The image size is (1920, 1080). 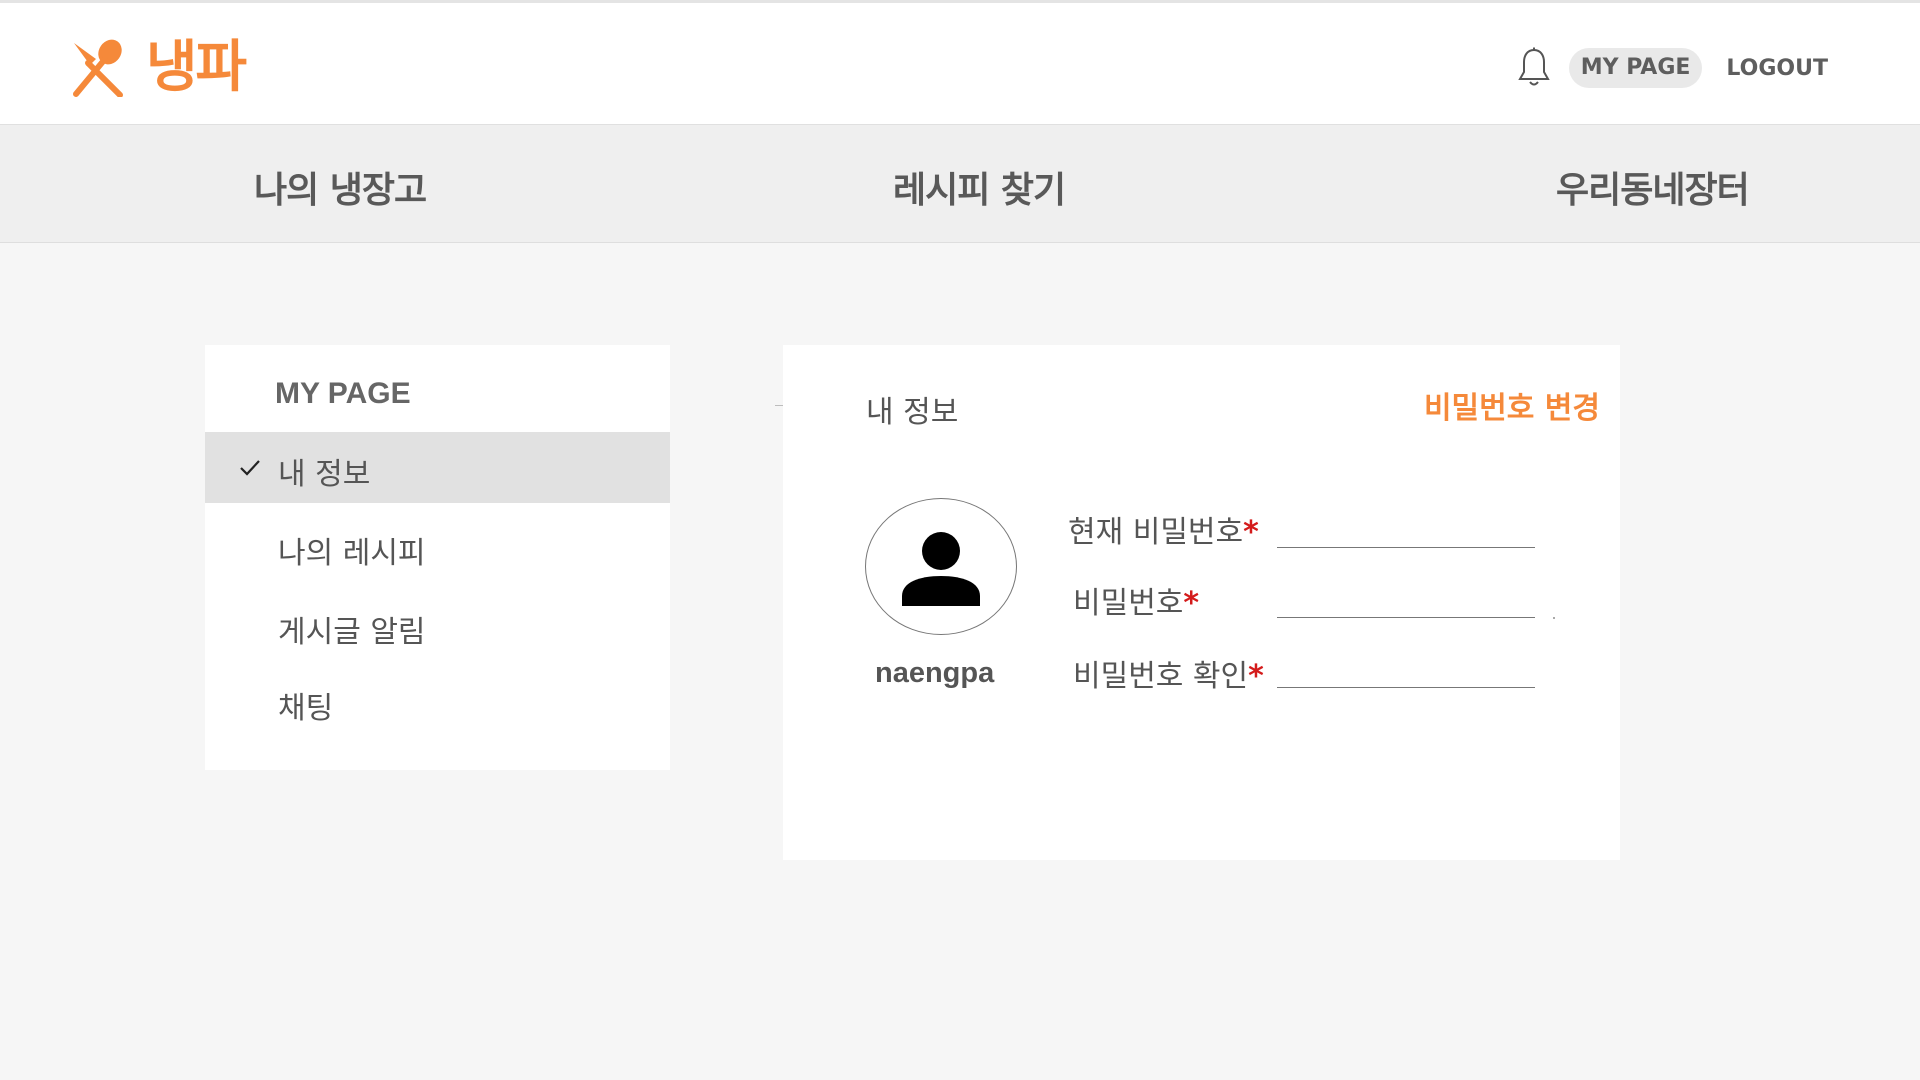 I want to click on user-icon, so click(x=941, y=568).